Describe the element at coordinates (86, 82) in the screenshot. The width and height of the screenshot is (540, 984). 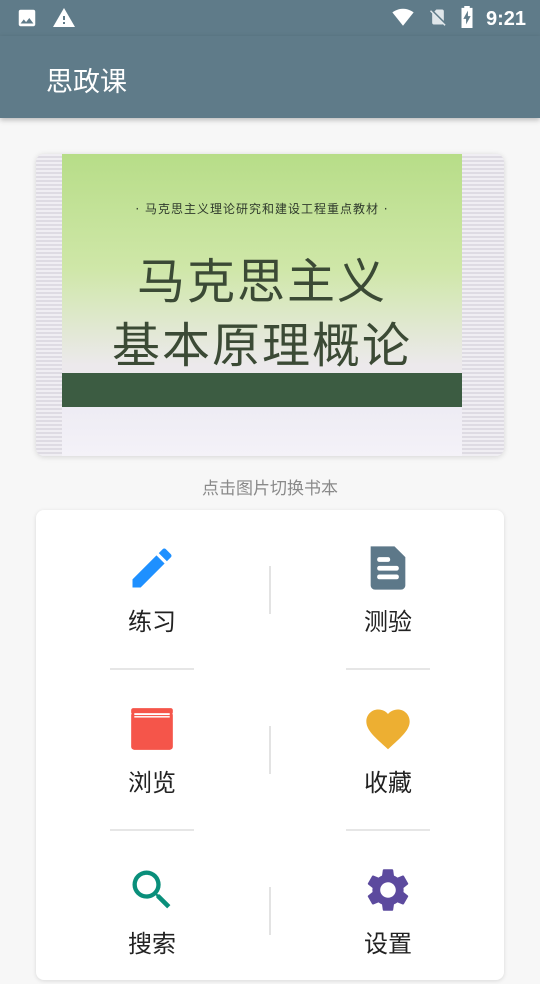
I see `page-title: 思政课` at that location.